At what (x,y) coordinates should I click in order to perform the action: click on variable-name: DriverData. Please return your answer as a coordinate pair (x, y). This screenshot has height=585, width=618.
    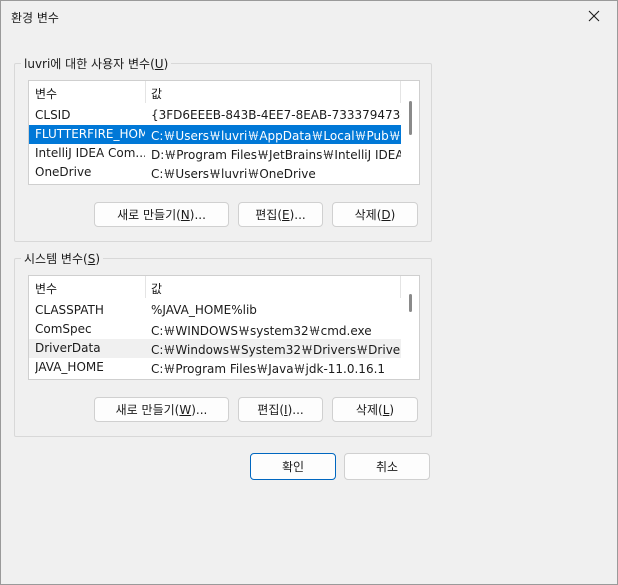
    Looking at the image, I should click on (68, 348).